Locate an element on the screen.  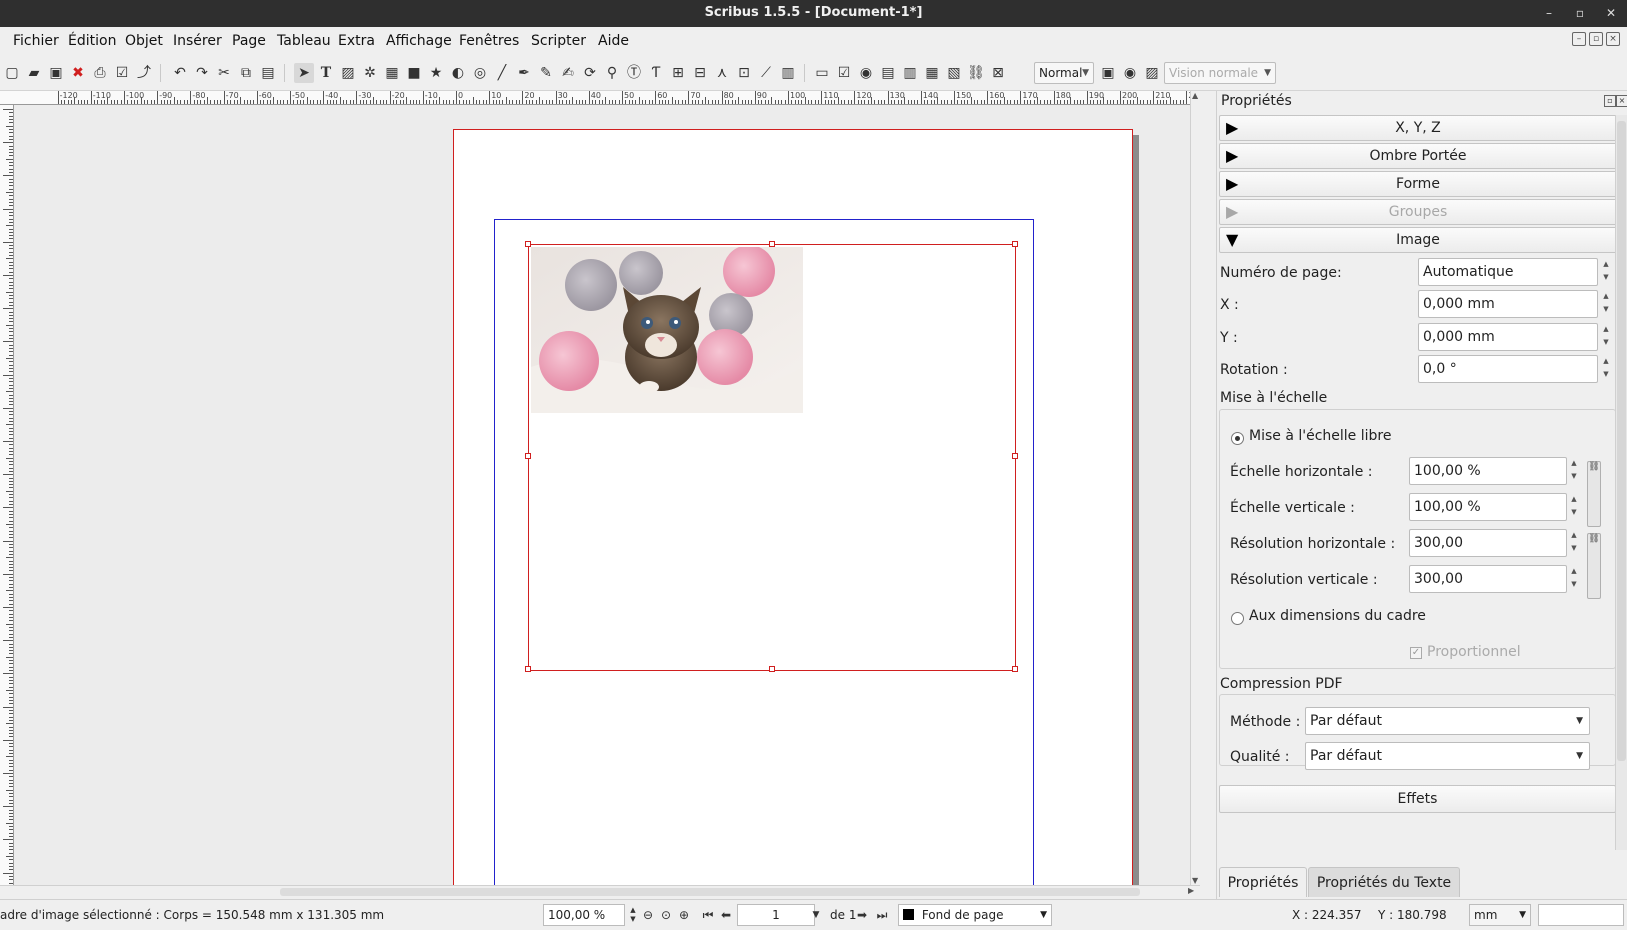
mode-combo: Normal ▼ is located at coordinates (1064, 73).